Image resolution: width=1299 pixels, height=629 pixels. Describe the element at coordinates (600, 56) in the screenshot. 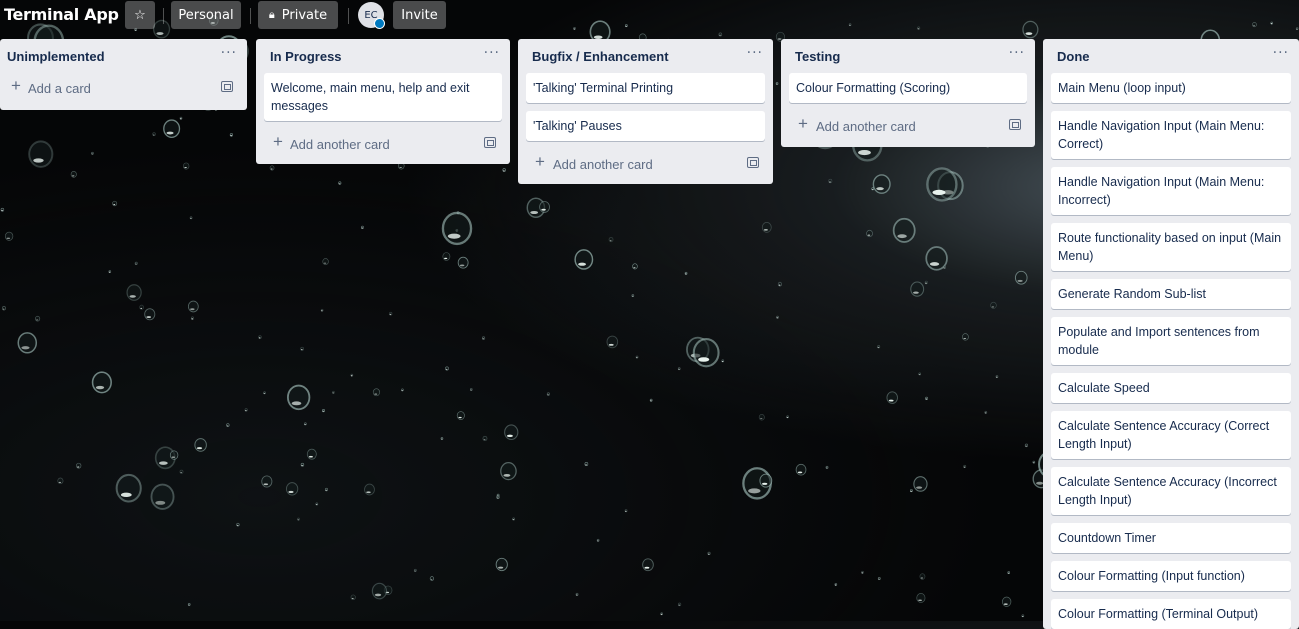

I see `list-title: Bugfix / Enhancement` at that location.